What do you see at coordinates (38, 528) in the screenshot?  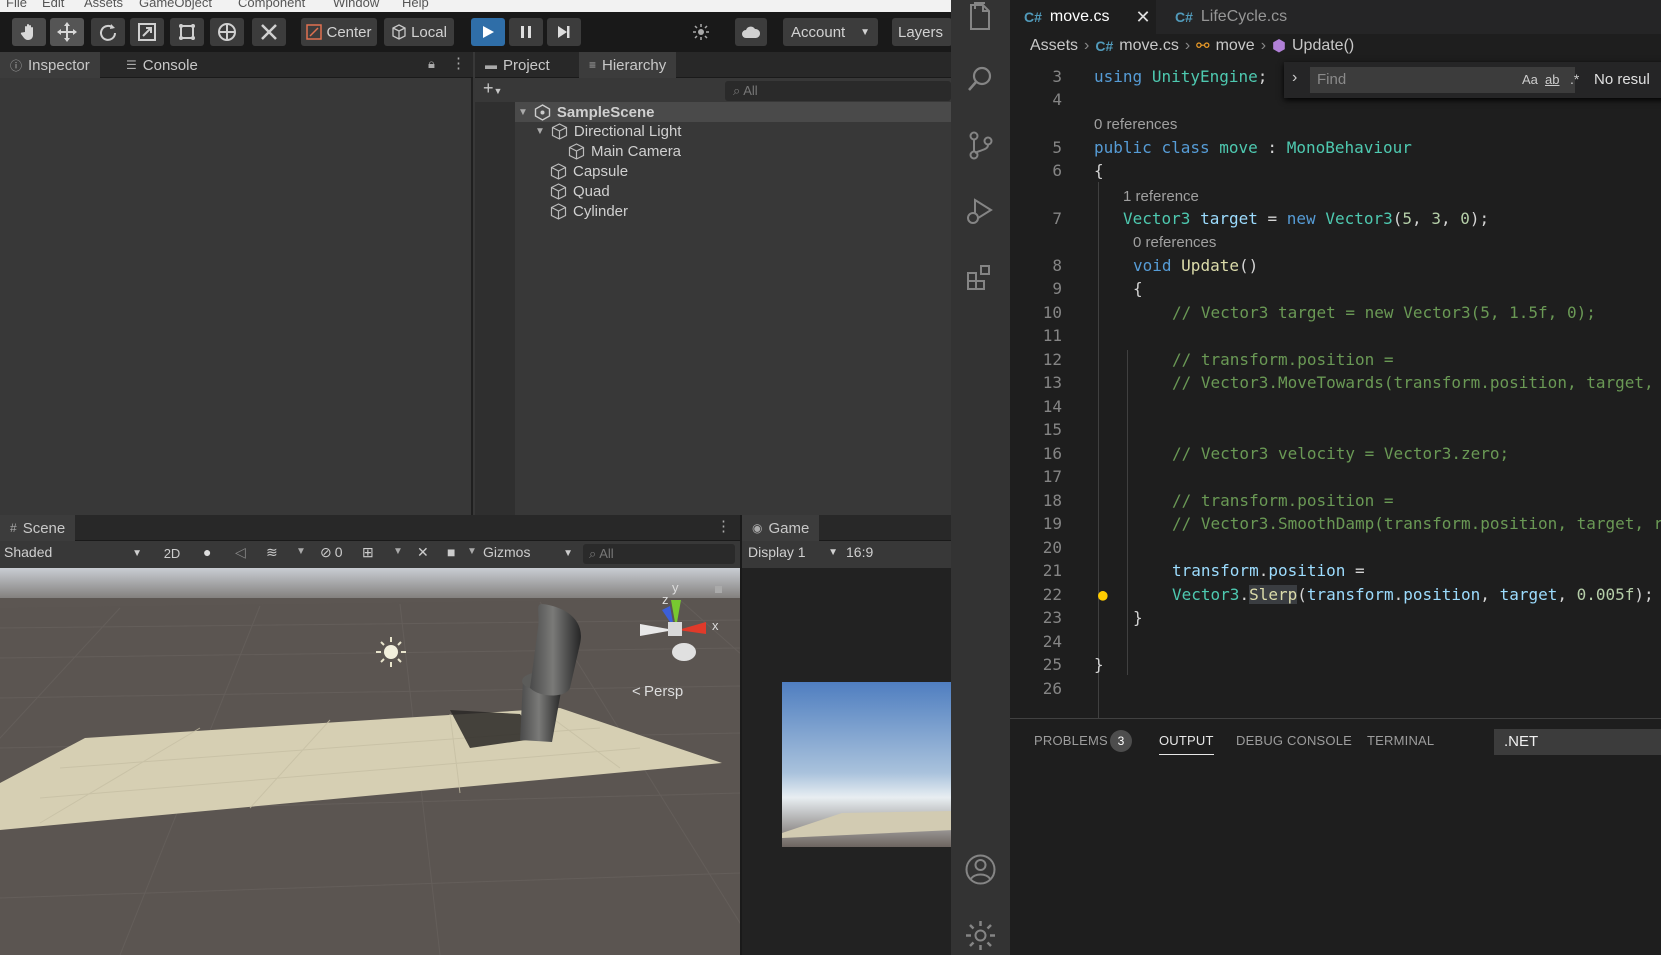 I see `tab-scene: # Scene` at bounding box center [38, 528].